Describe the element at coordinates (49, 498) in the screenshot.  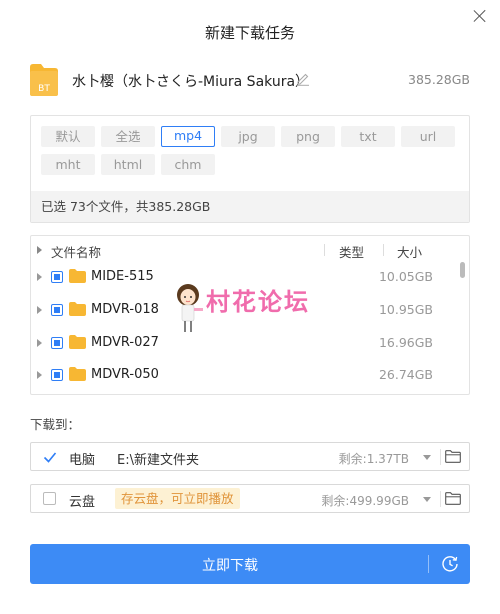
I see `cloud-checkbox` at that location.